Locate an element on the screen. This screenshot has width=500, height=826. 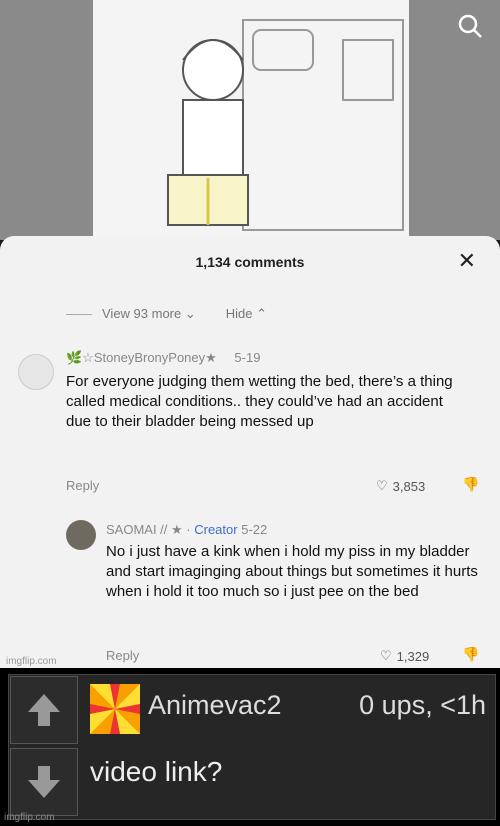
downvote-button is located at coordinates (44, 782).